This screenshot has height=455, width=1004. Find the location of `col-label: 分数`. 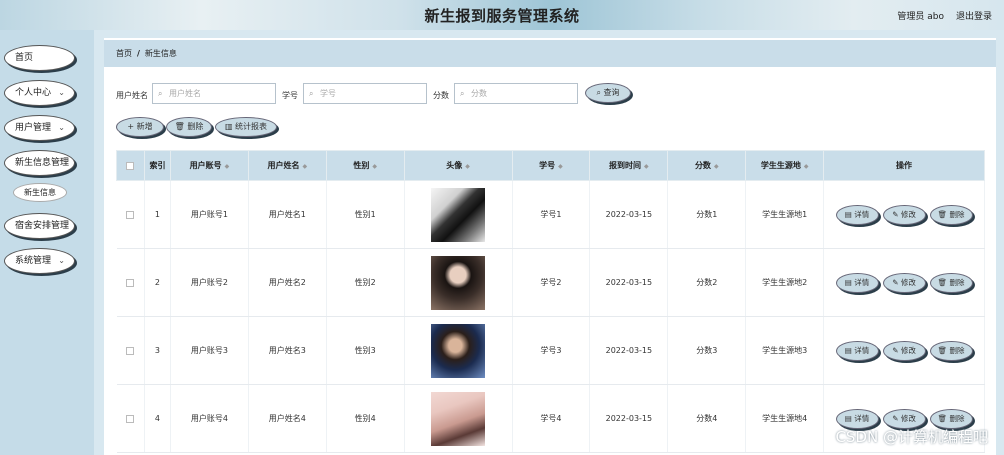

col-label: 分数 is located at coordinates (702, 165).